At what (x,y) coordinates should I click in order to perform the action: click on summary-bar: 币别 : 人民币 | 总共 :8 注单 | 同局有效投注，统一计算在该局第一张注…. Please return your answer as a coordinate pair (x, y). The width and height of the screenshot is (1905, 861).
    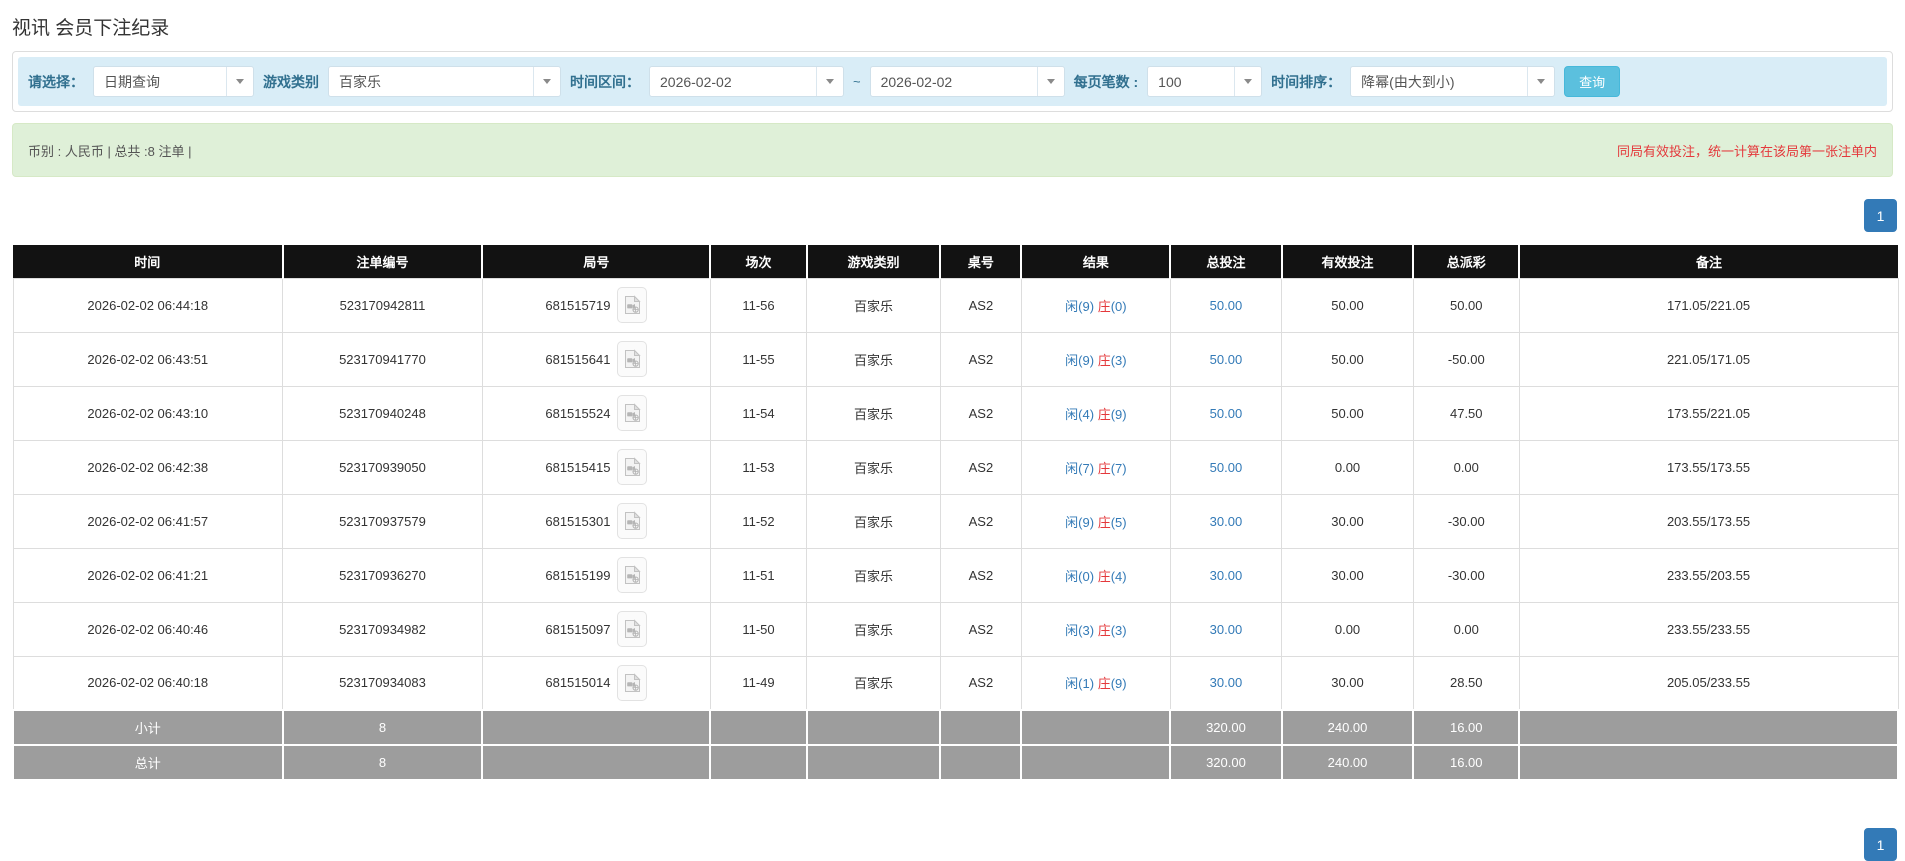
    Looking at the image, I should click on (952, 150).